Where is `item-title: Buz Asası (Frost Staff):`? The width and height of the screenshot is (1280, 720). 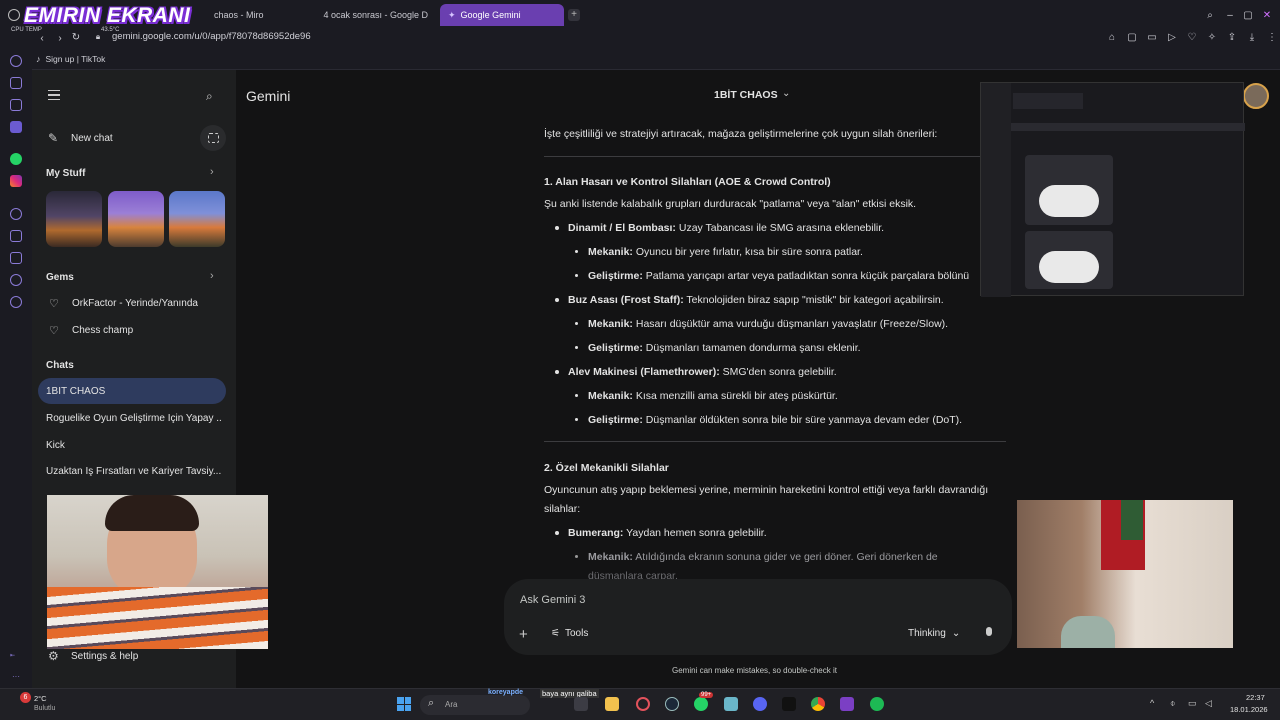 item-title: Buz Asası (Frost Staff): is located at coordinates (626, 300).